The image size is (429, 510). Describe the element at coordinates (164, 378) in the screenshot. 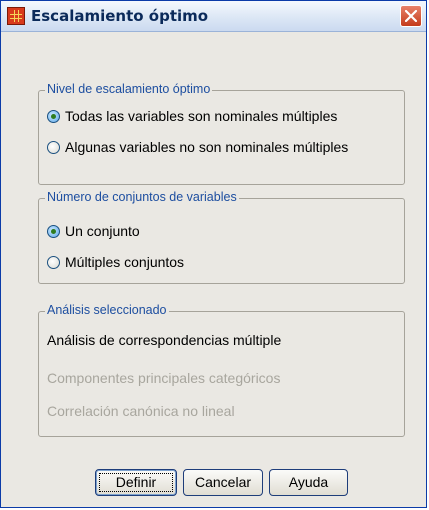

I see `analisis-item-componentes: Componentes principales categóricos` at that location.